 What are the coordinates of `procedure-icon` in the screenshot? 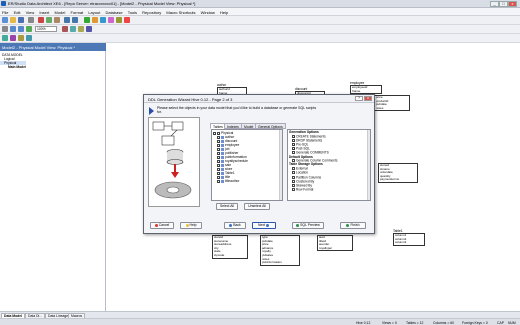 It's located at (111, 20).